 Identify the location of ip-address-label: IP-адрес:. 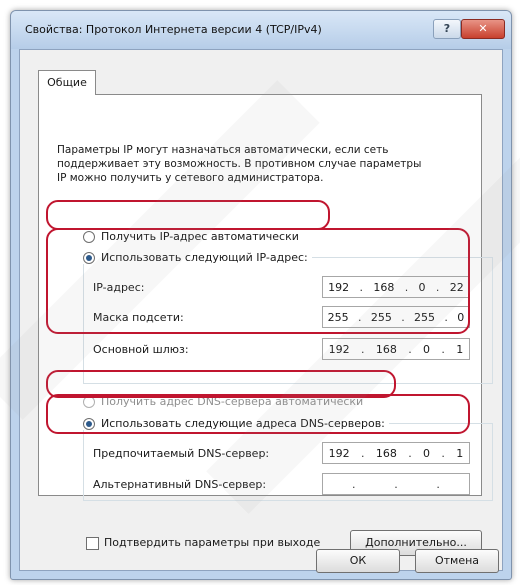
(119, 287).